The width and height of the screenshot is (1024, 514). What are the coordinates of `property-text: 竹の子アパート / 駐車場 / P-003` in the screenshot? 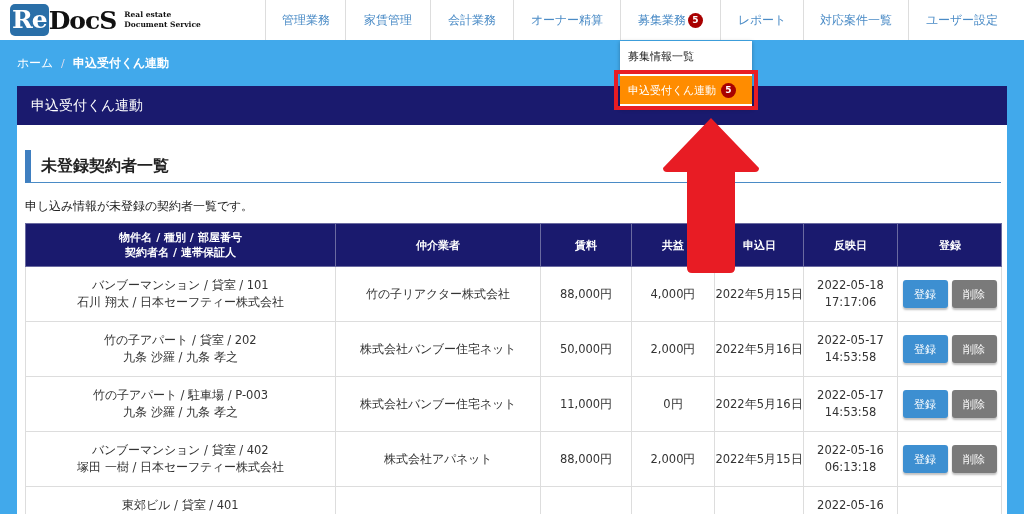 It's located at (180, 395).